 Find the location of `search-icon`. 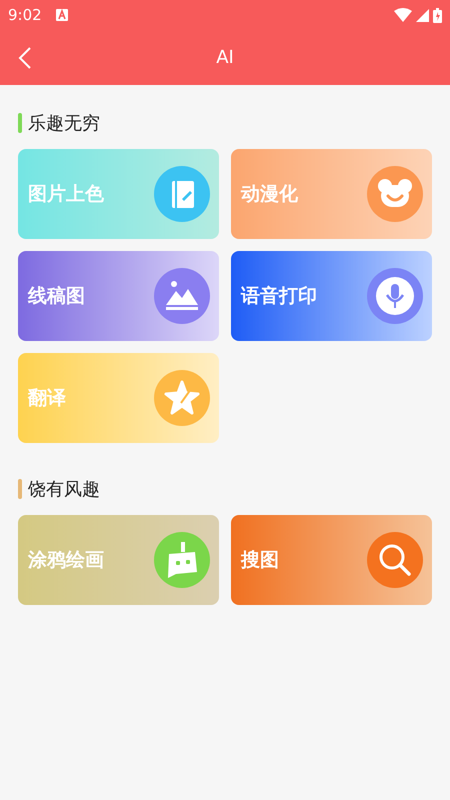

search-icon is located at coordinates (395, 560).